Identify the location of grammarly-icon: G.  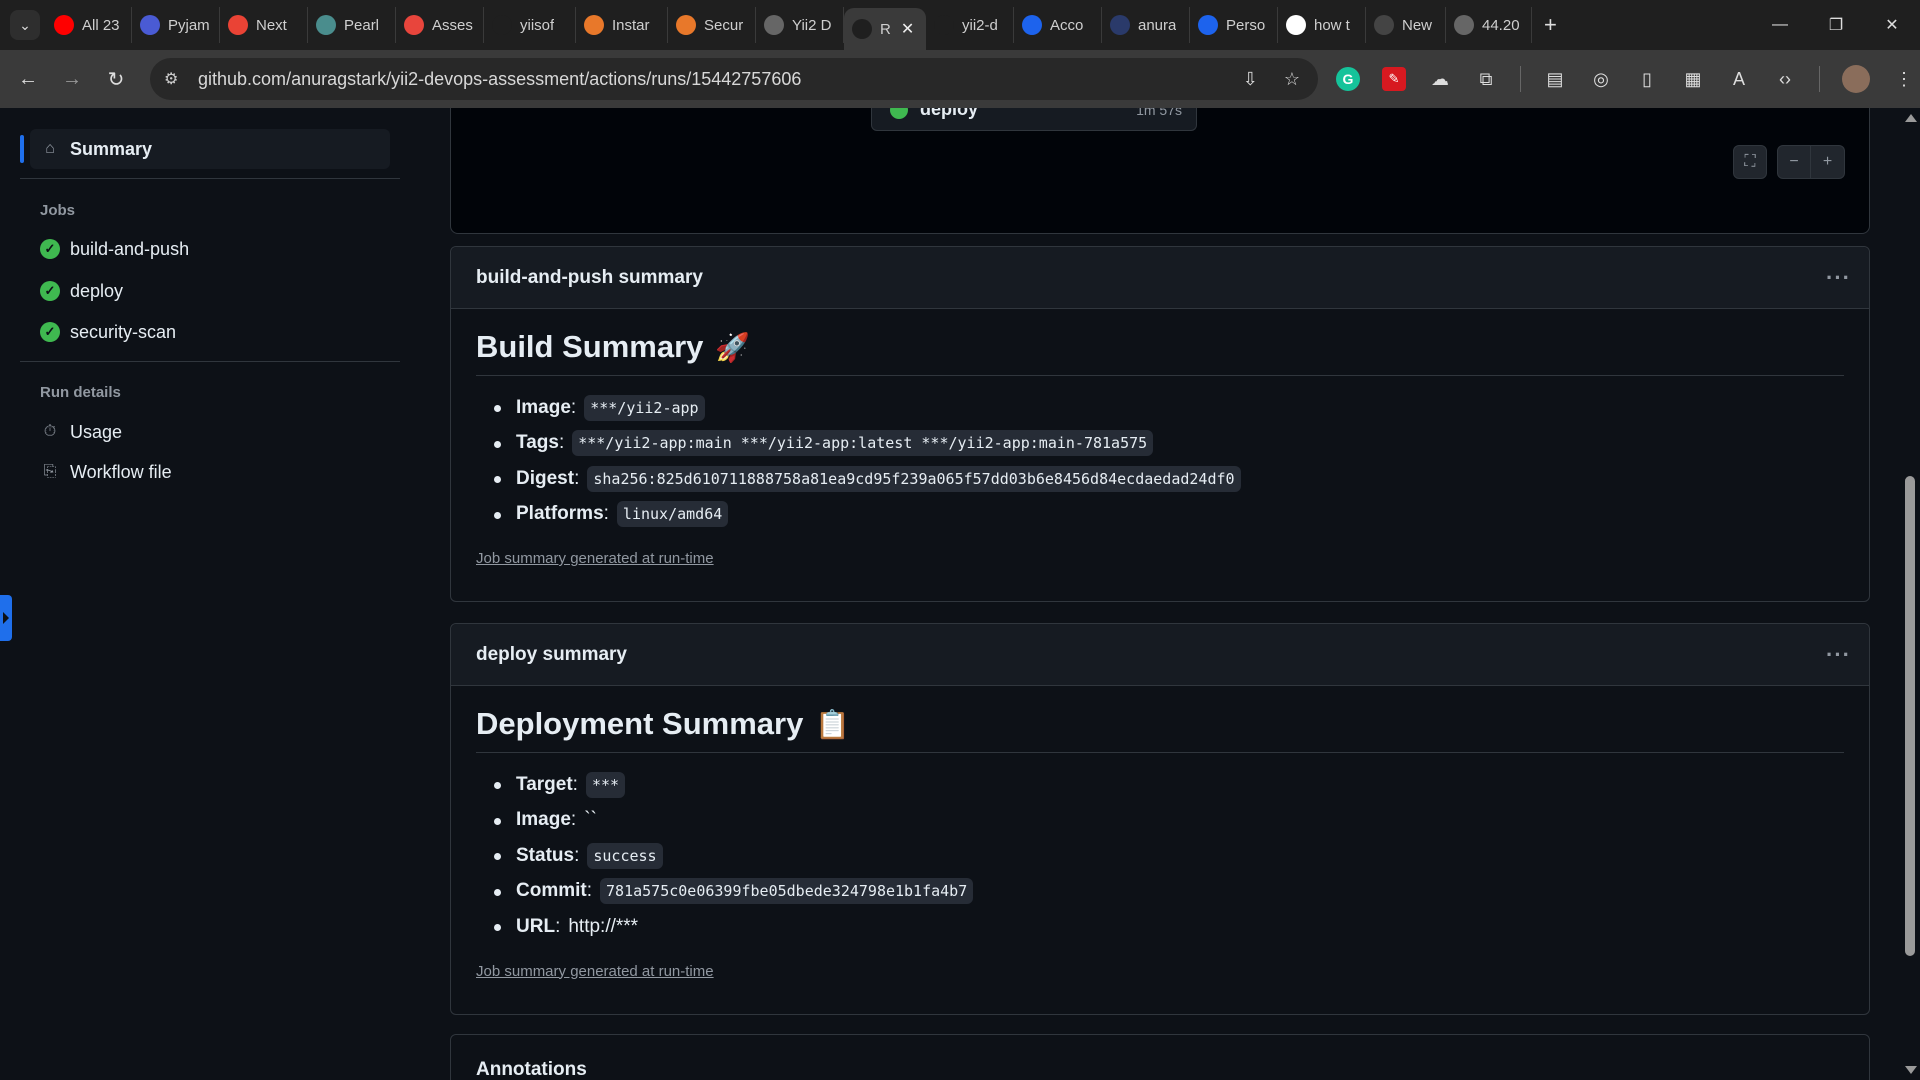
(1348, 79).